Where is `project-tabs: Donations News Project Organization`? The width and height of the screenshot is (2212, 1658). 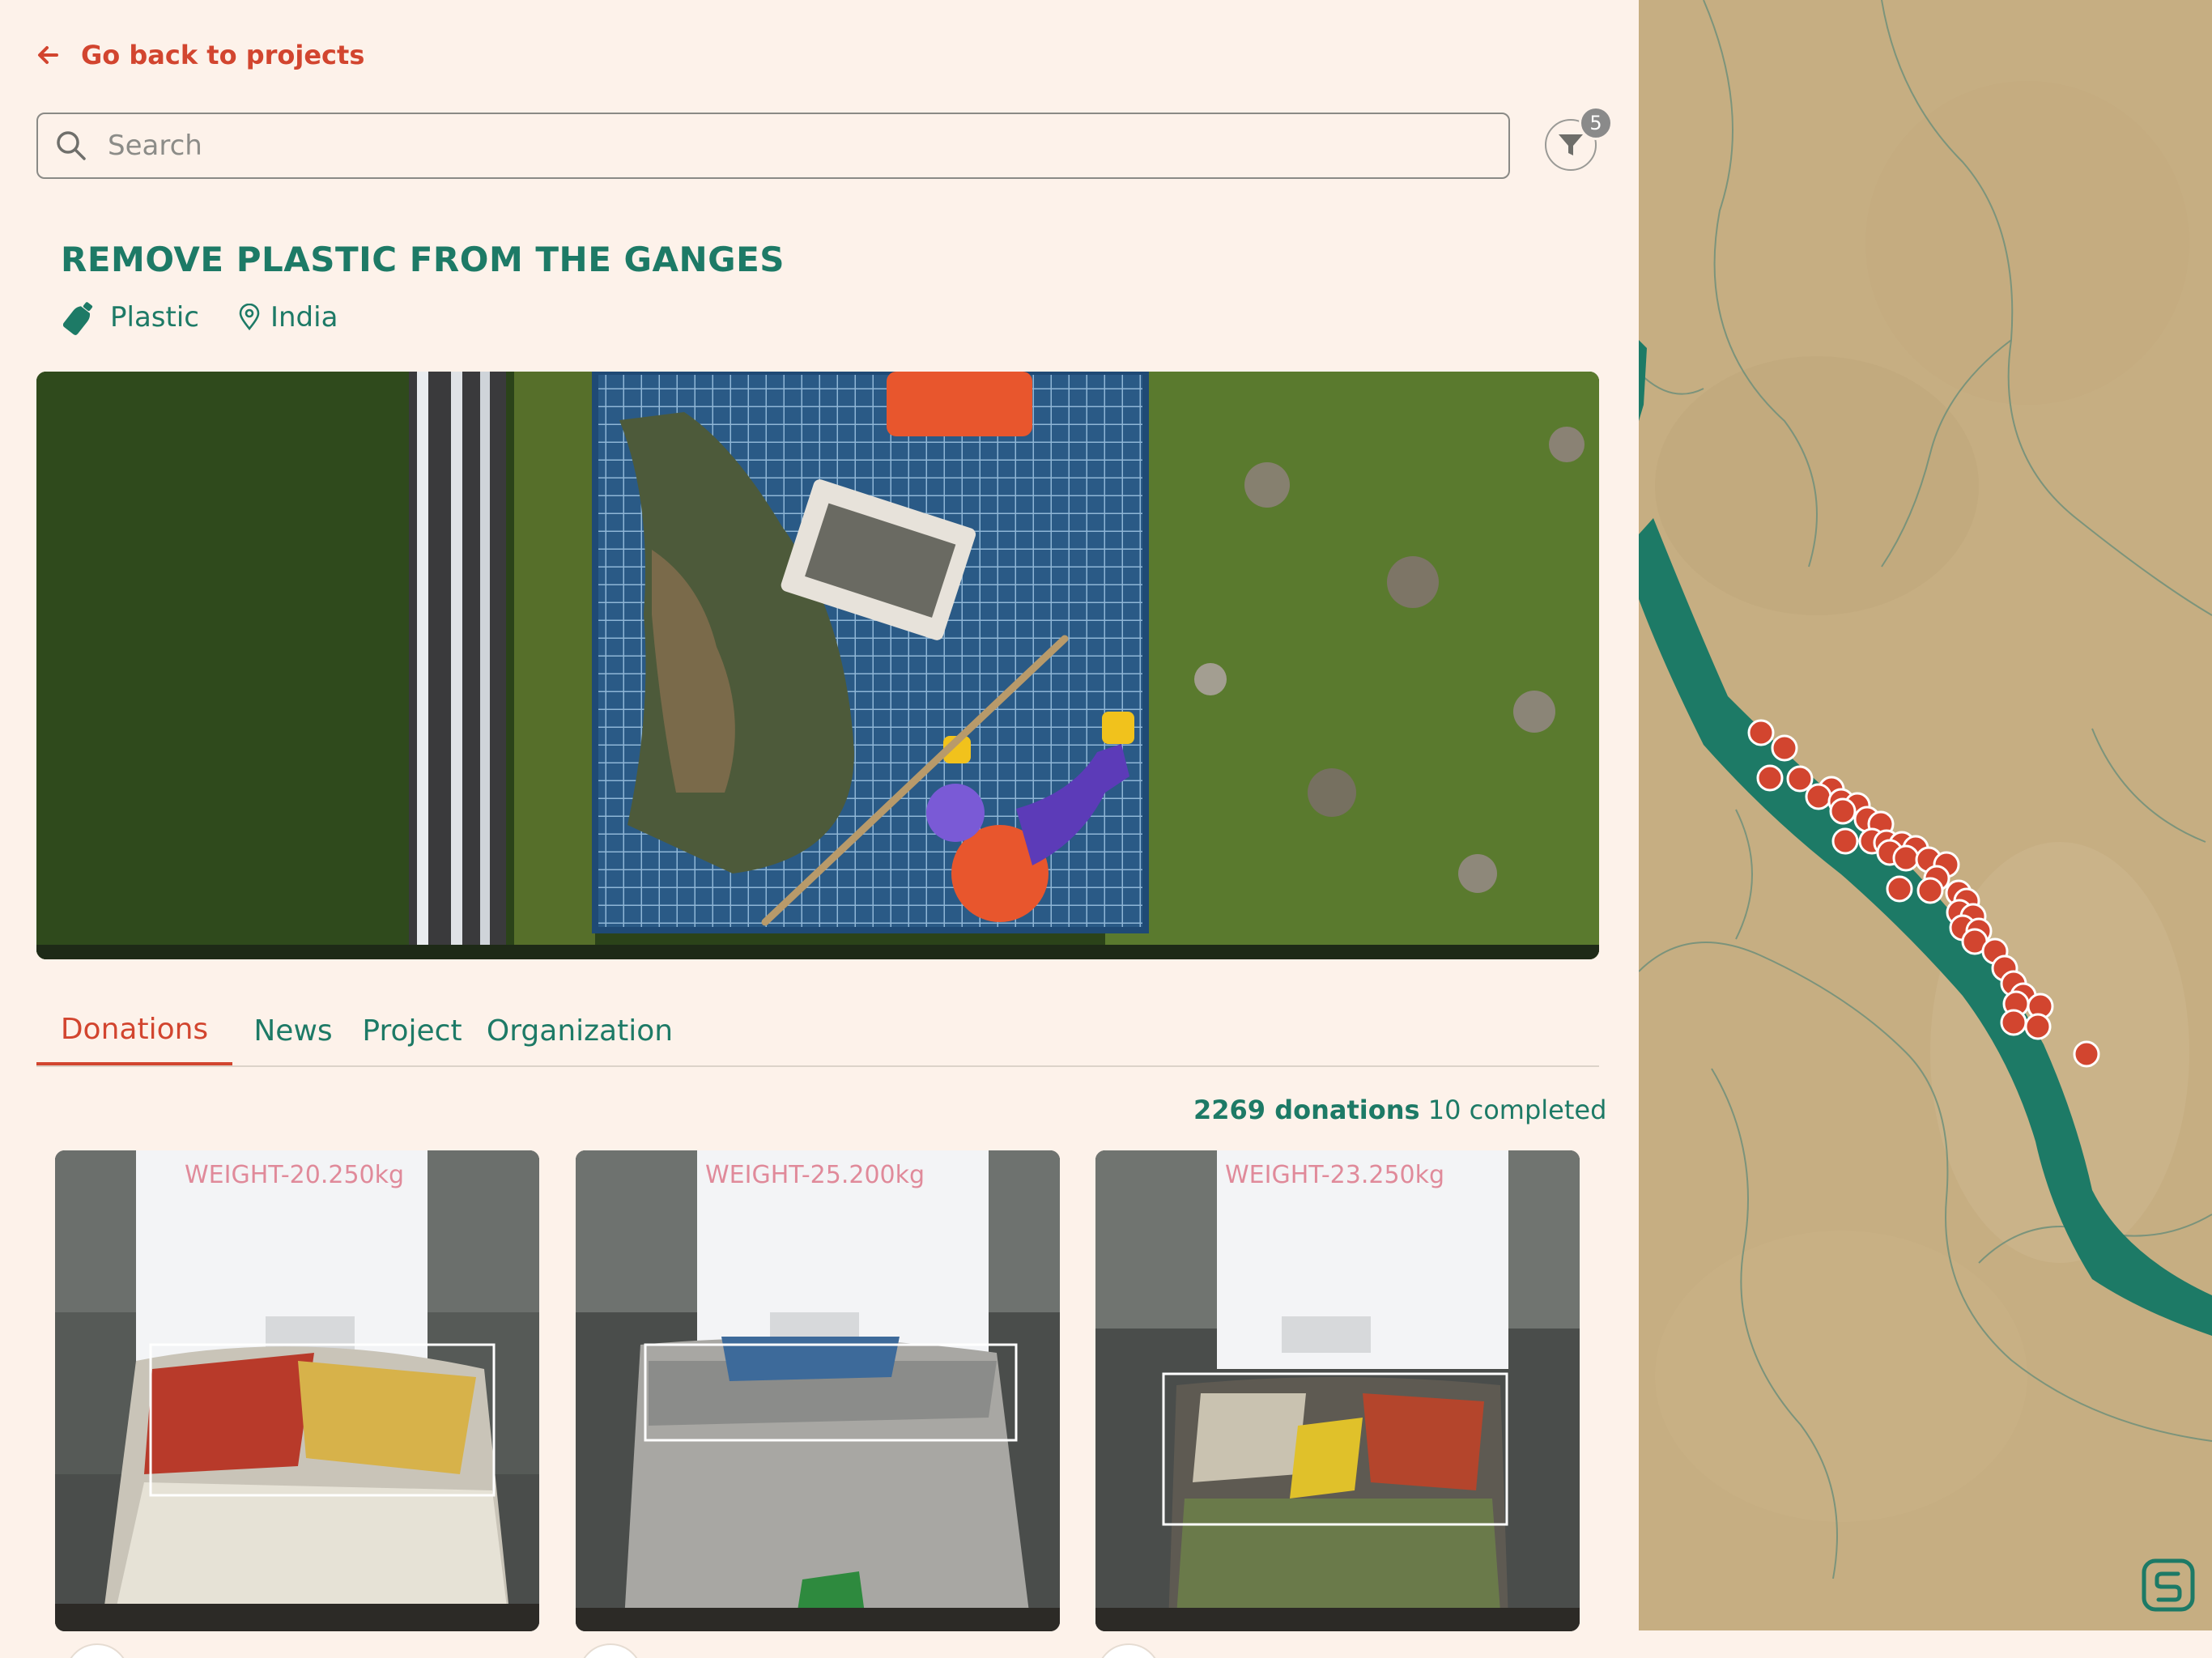
project-tabs: Donations News Project Organization is located at coordinates (818, 1031).